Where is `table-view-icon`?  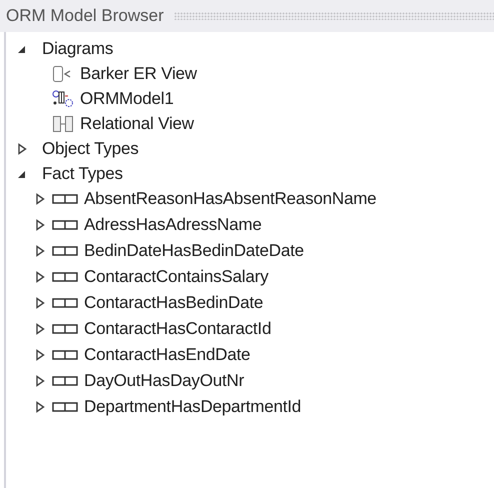
table-view-icon is located at coordinates (63, 123).